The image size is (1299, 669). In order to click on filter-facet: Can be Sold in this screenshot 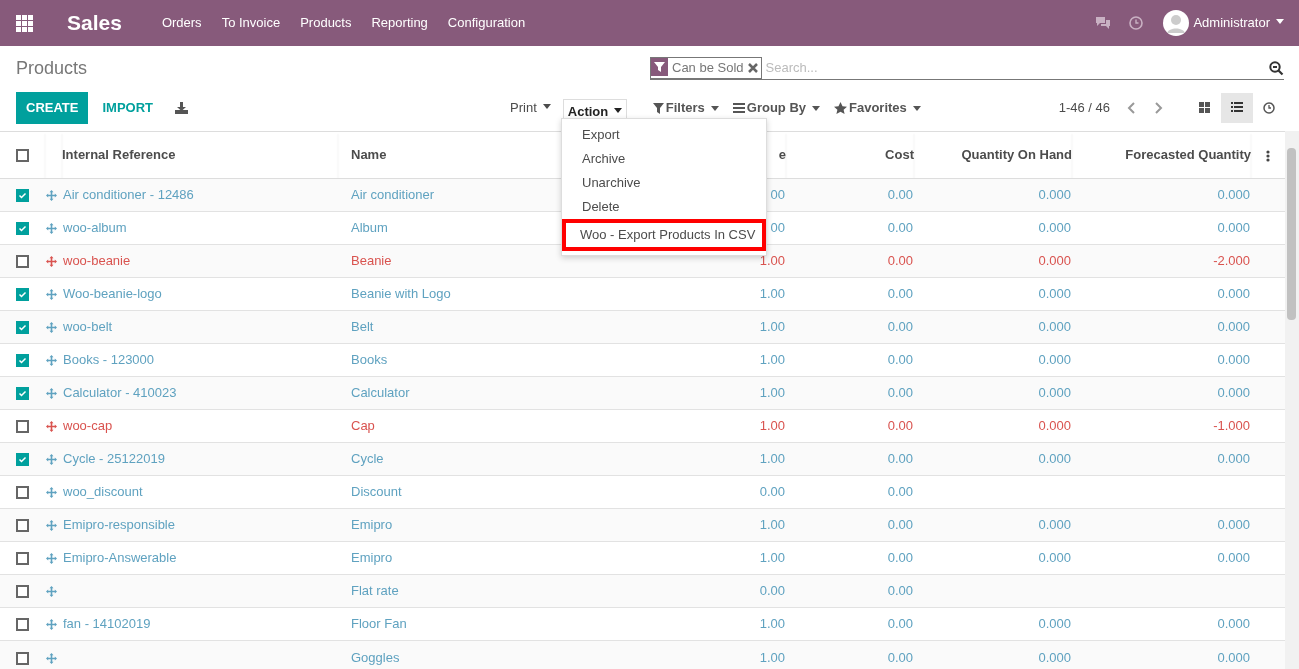, I will do `click(706, 68)`.